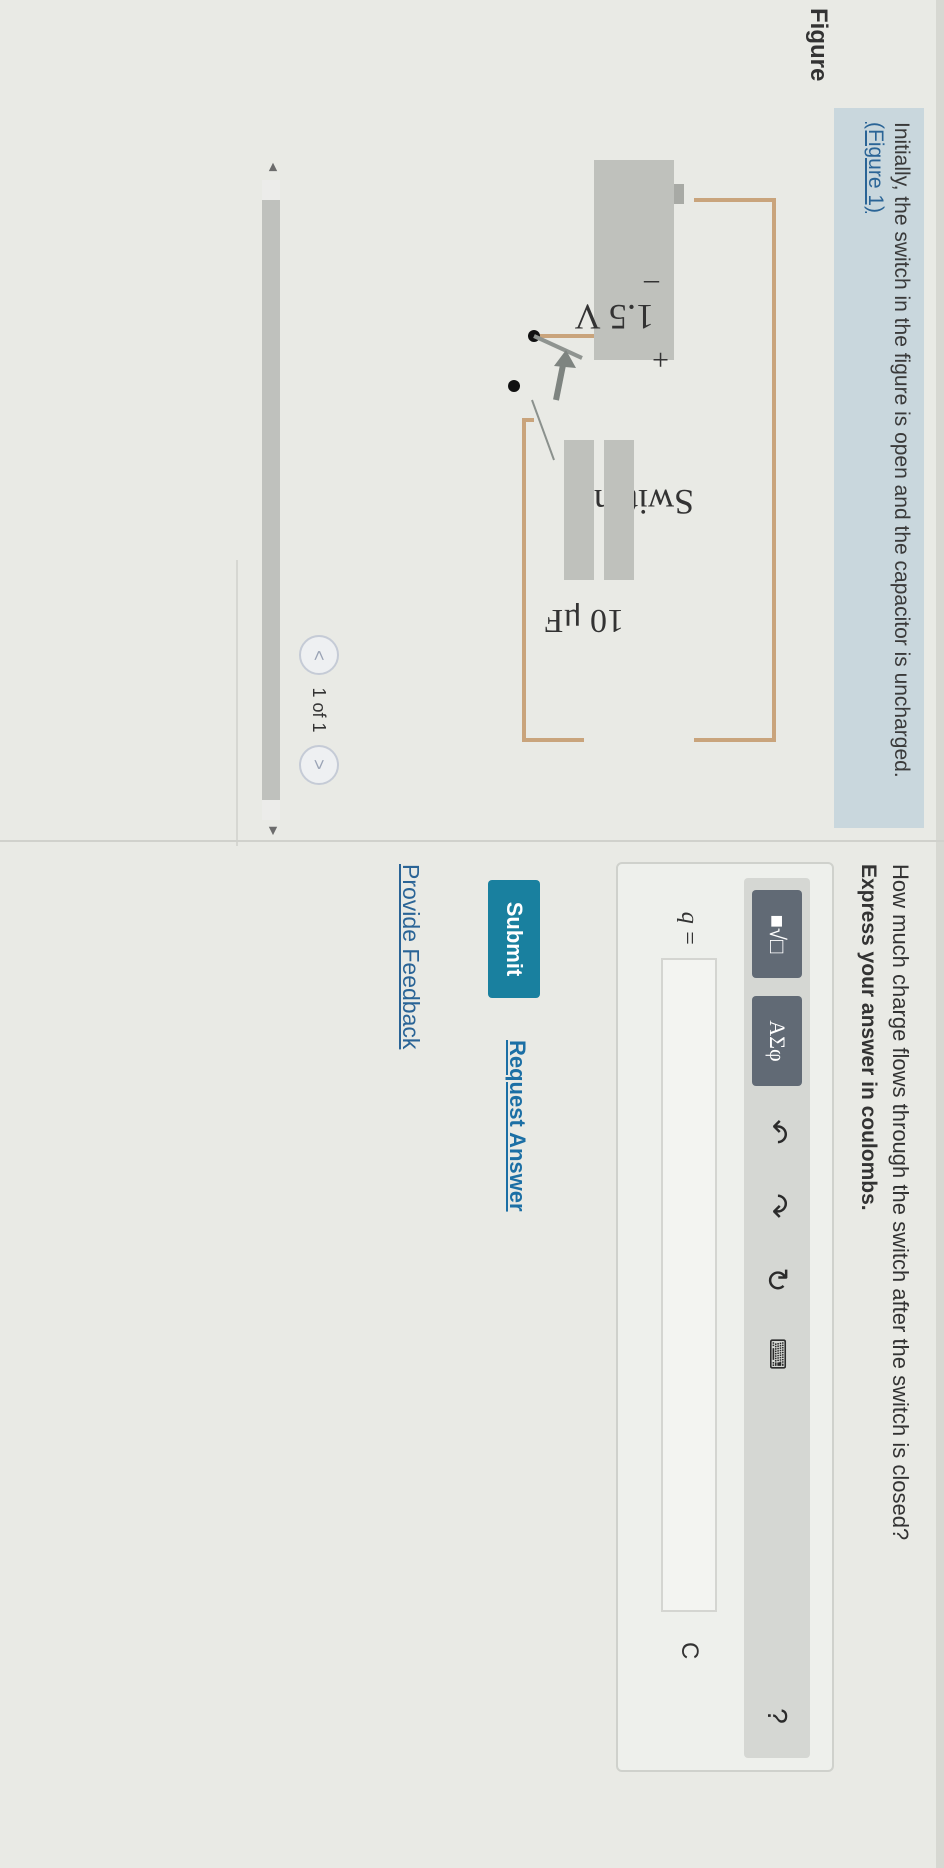  Describe the element at coordinates (875, 167) in the screenshot. I see `figure-link: (Figure 1)` at that location.